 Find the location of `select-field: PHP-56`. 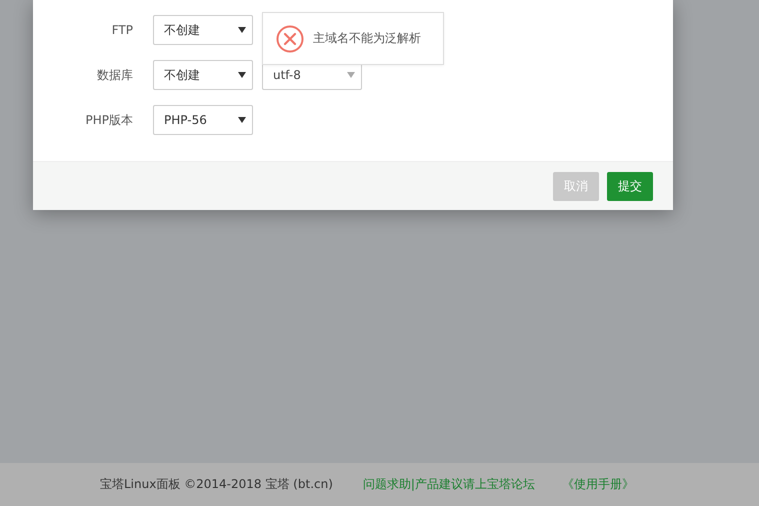

select-field: PHP-56 is located at coordinates (203, 120).